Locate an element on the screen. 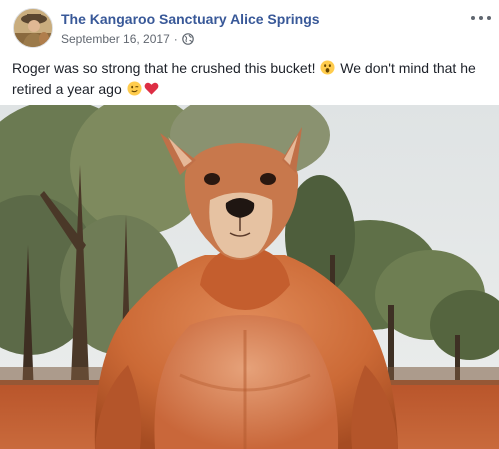  page-avatar is located at coordinates (33, 28).